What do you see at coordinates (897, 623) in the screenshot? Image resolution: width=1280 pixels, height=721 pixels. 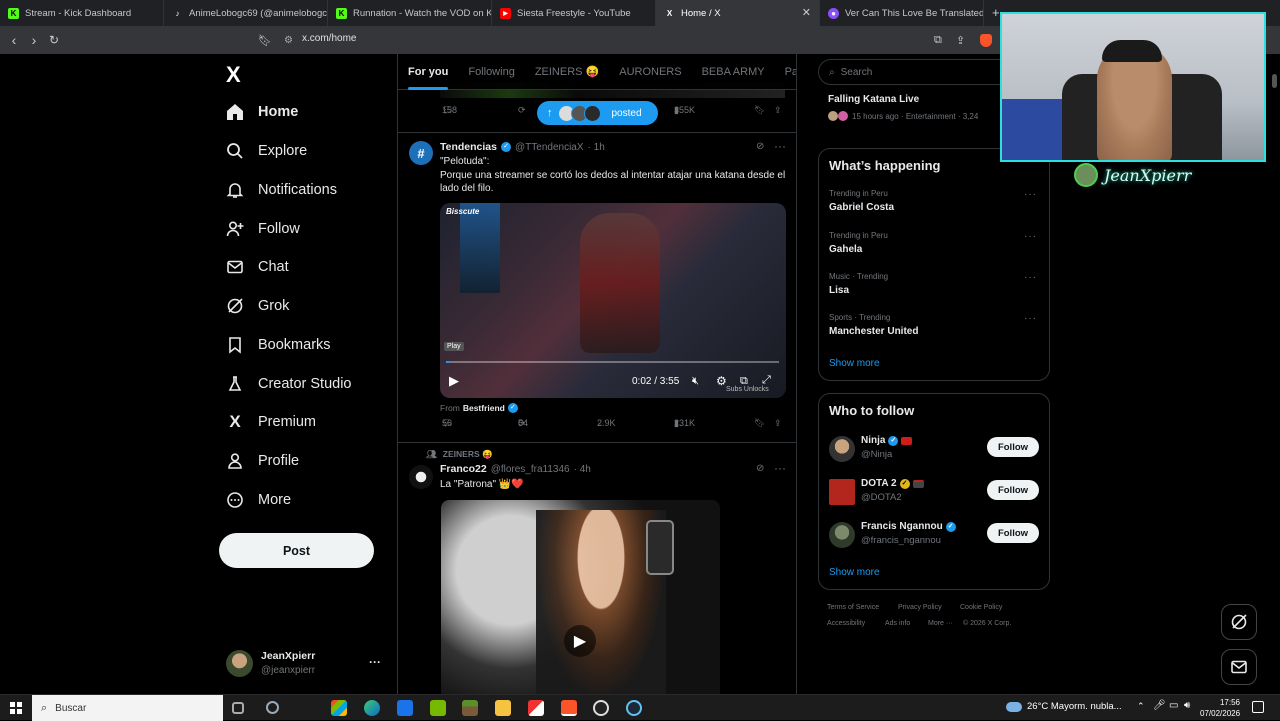 I see `footer-ads-info: Ads info` at bounding box center [897, 623].